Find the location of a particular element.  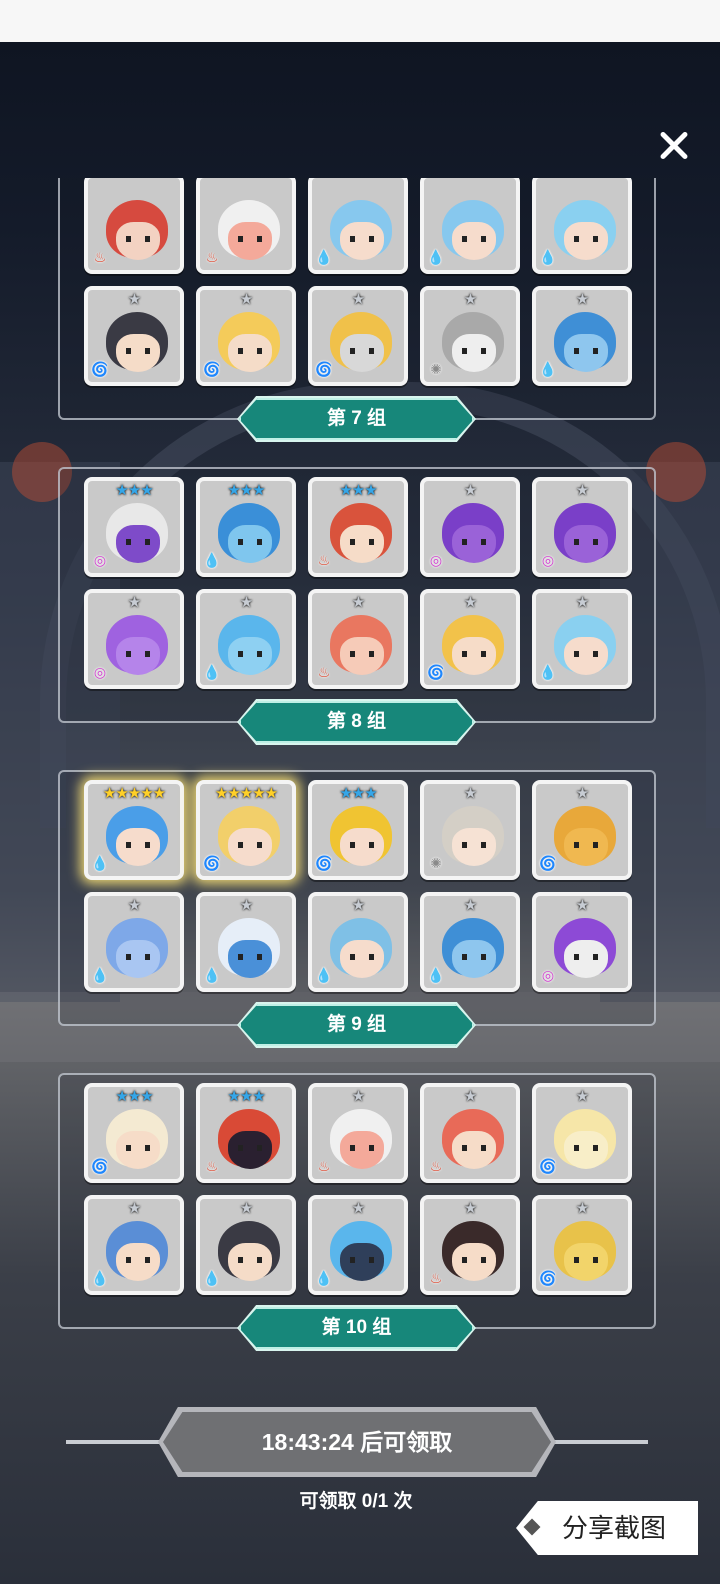

close-icon is located at coordinates (674, 146).